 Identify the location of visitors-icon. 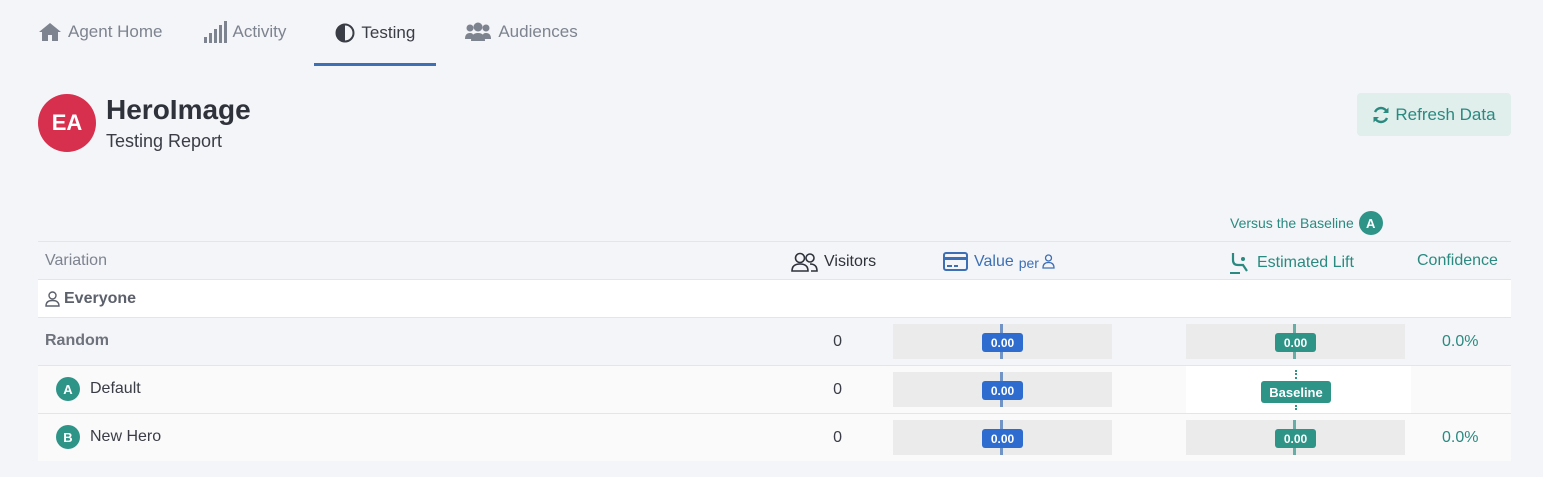
(804, 262).